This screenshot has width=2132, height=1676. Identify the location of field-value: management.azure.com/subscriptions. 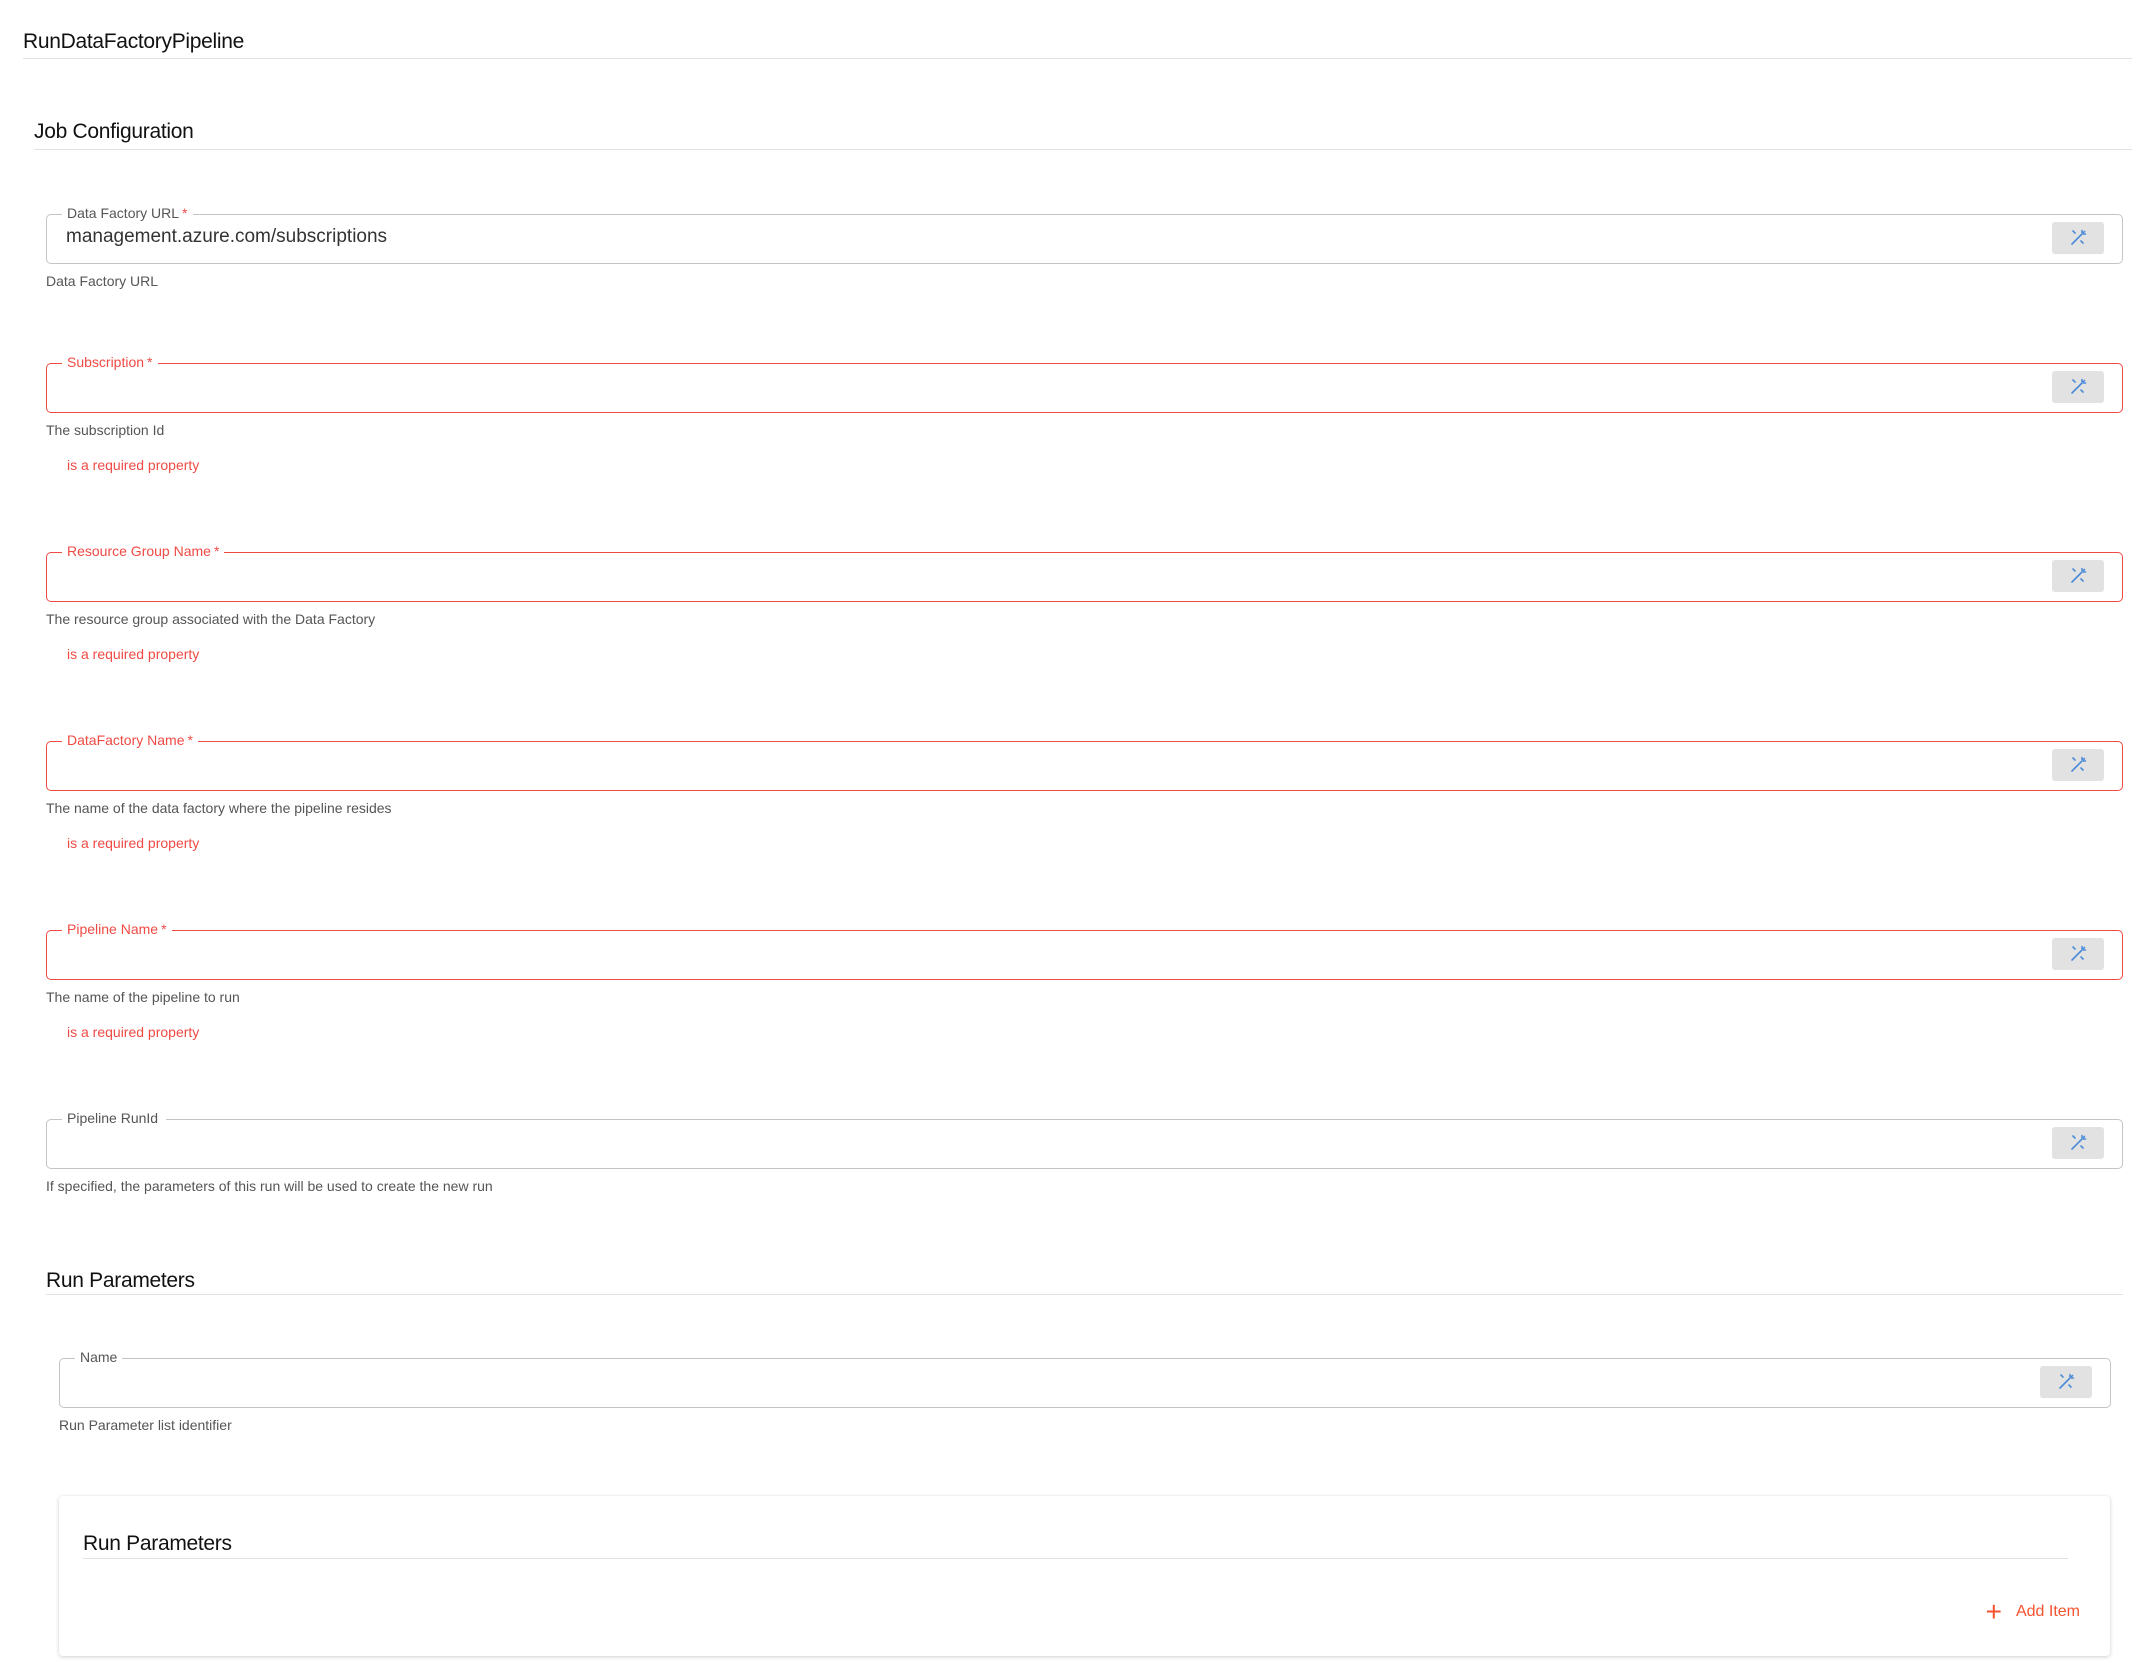
(227, 236).